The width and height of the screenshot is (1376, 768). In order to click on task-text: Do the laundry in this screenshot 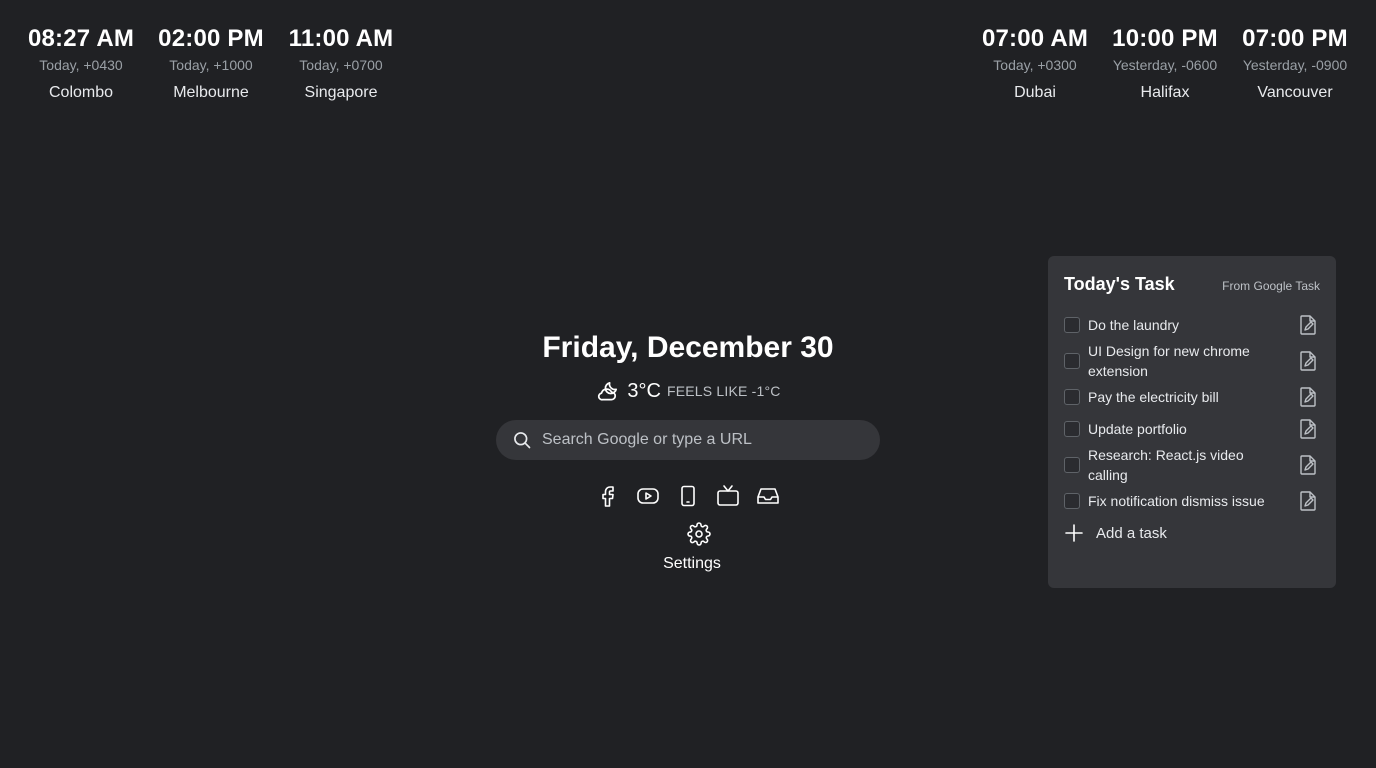, I will do `click(1134, 325)`.